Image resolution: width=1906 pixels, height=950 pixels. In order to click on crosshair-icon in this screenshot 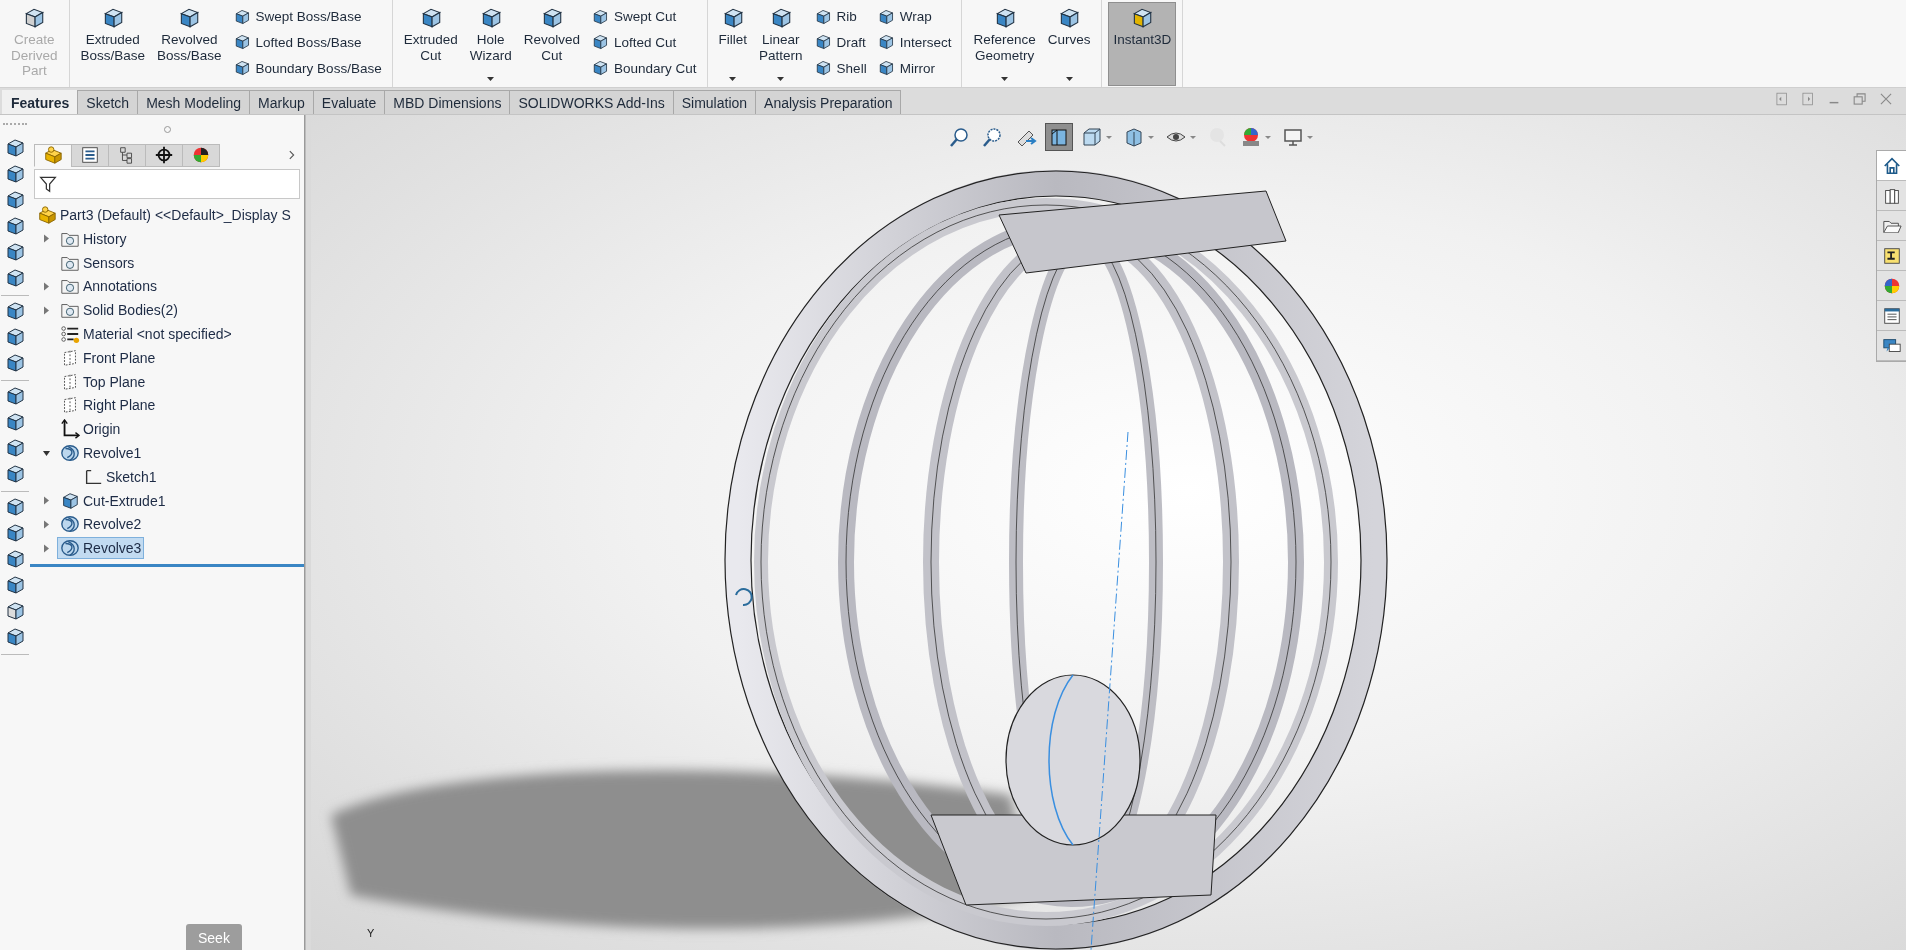, I will do `click(164, 155)`.